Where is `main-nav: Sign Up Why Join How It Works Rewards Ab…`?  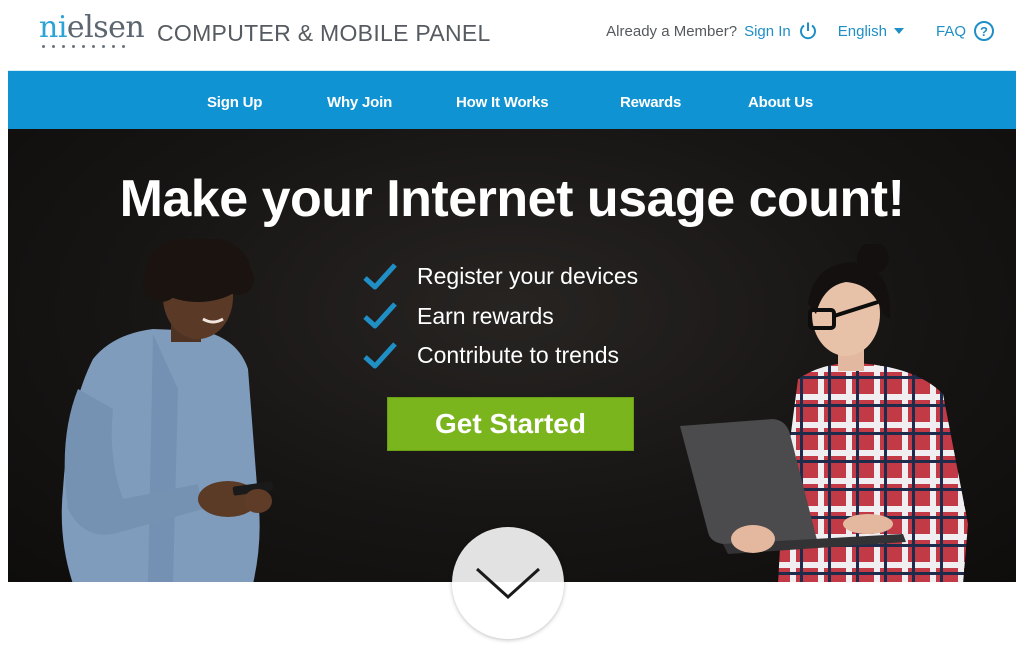 main-nav: Sign Up Why Join How It Works Rewards Ab… is located at coordinates (512, 99).